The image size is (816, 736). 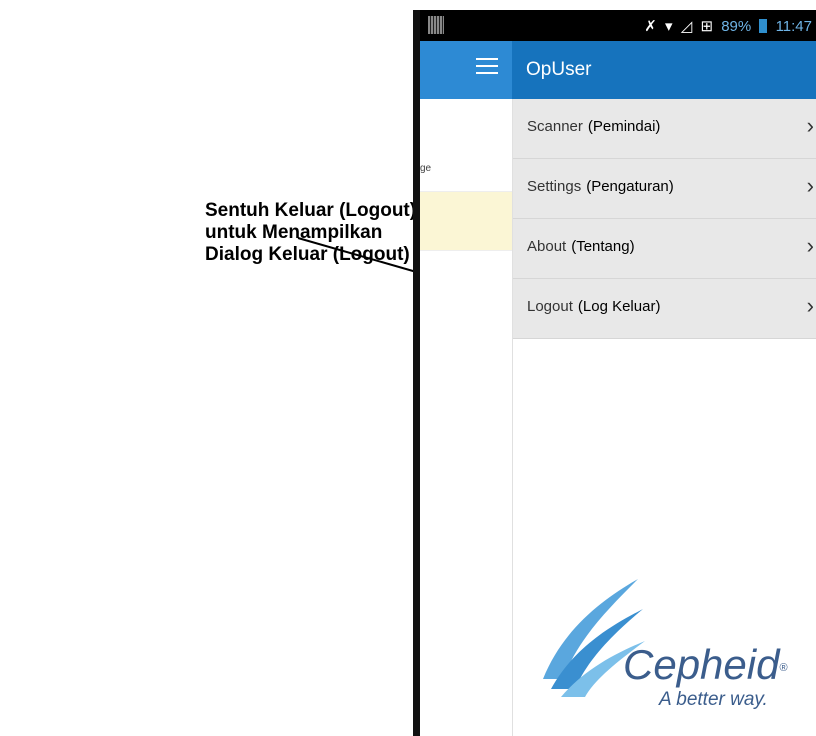 I want to click on logo-tagline: A better way., so click(x=713, y=699).